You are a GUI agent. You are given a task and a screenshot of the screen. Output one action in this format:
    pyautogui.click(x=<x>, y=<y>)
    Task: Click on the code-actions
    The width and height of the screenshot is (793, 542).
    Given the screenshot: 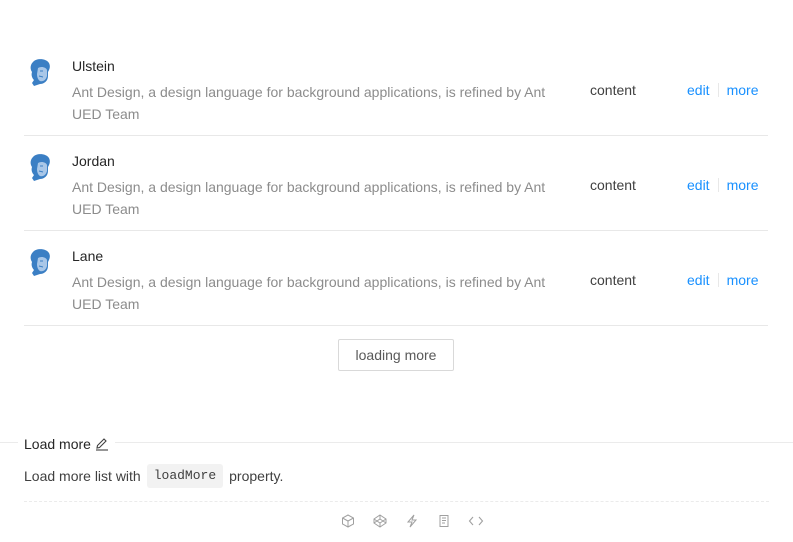 What is the action you would take?
    pyautogui.click(x=412, y=521)
    